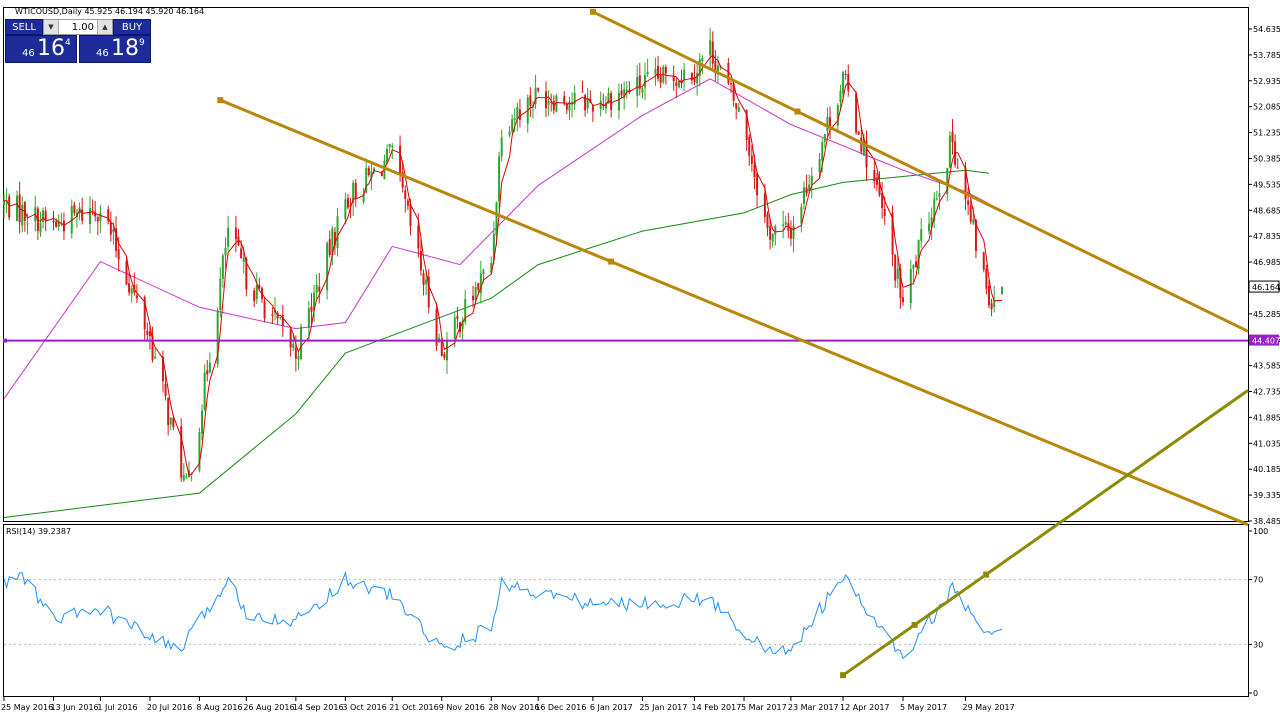 The height and width of the screenshot is (723, 1280). What do you see at coordinates (717, 707) in the screenshot?
I see `time-tick-label: 14 Feb 2017` at bounding box center [717, 707].